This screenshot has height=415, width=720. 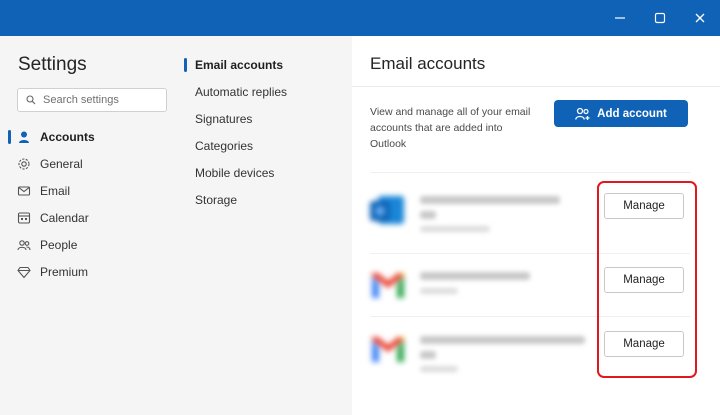 I want to click on sidebar-item-calendar: Calendar, so click(x=52, y=218).